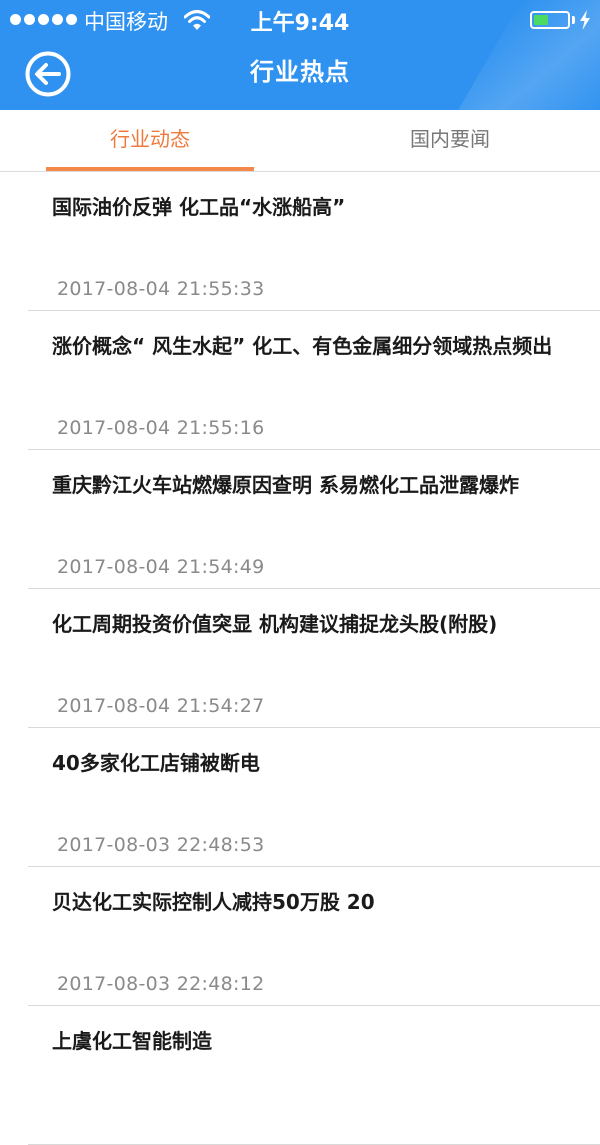  What do you see at coordinates (300, 797) in the screenshot?
I see `news-item: 40多家化工店铺被断电 2017-08-03 22:48:53` at bounding box center [300, 797].